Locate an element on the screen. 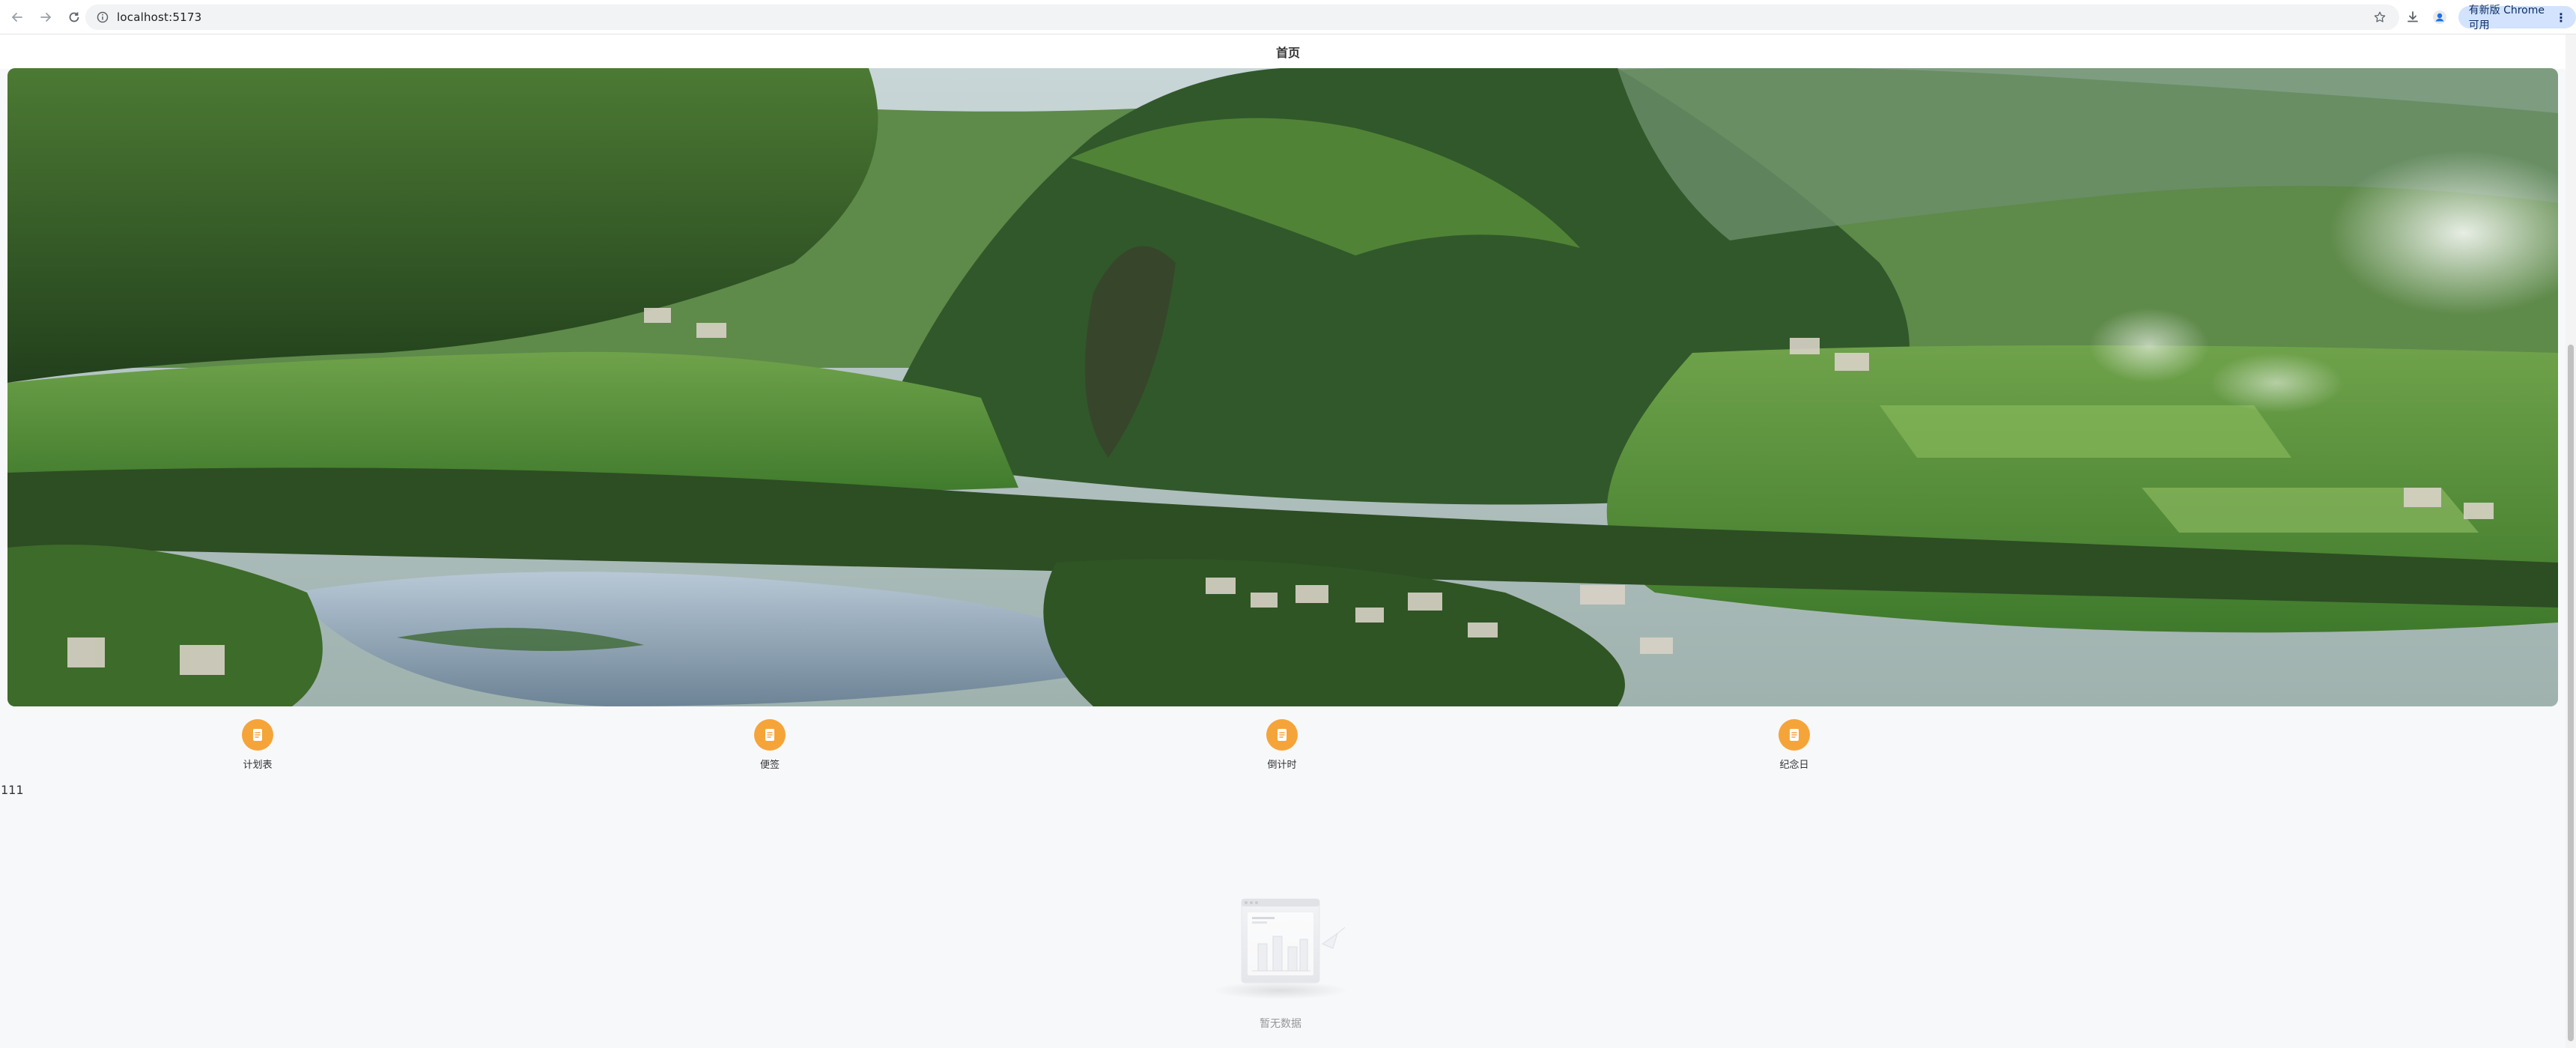  entry-memo: 便签 is located at coordinates (770, 745).